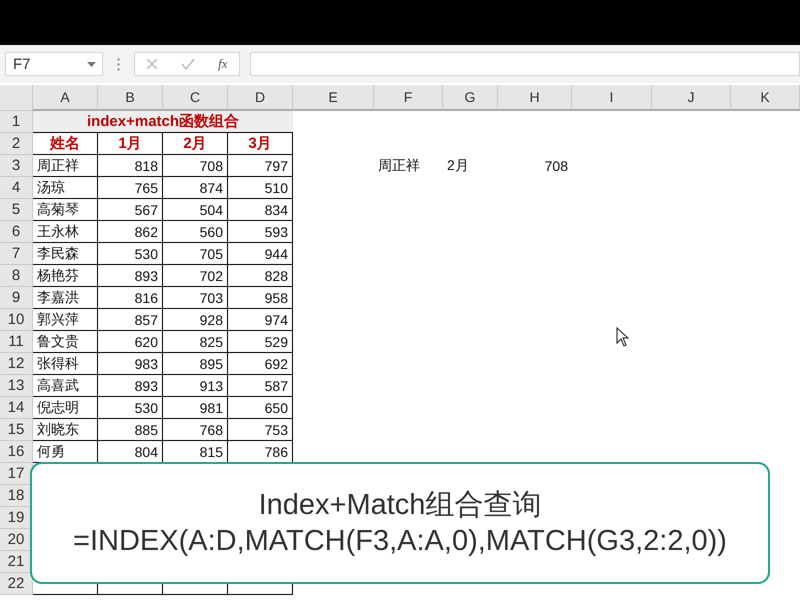 The width and height of the screenshot is (800, 600). I want to click on table-cell: 593, so click(260, 232).